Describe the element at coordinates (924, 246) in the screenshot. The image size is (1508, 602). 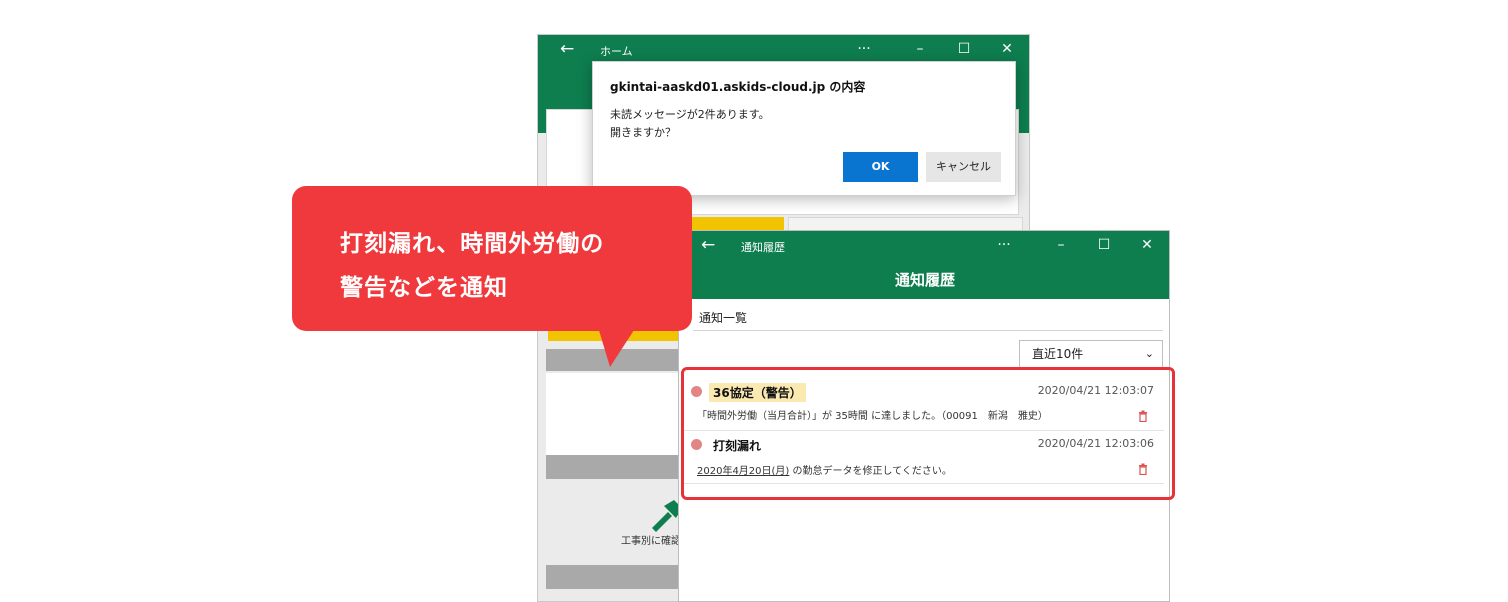
I see `notification-titlebar: ← 通知履歴 ··· – ☐ ✕` at that location.